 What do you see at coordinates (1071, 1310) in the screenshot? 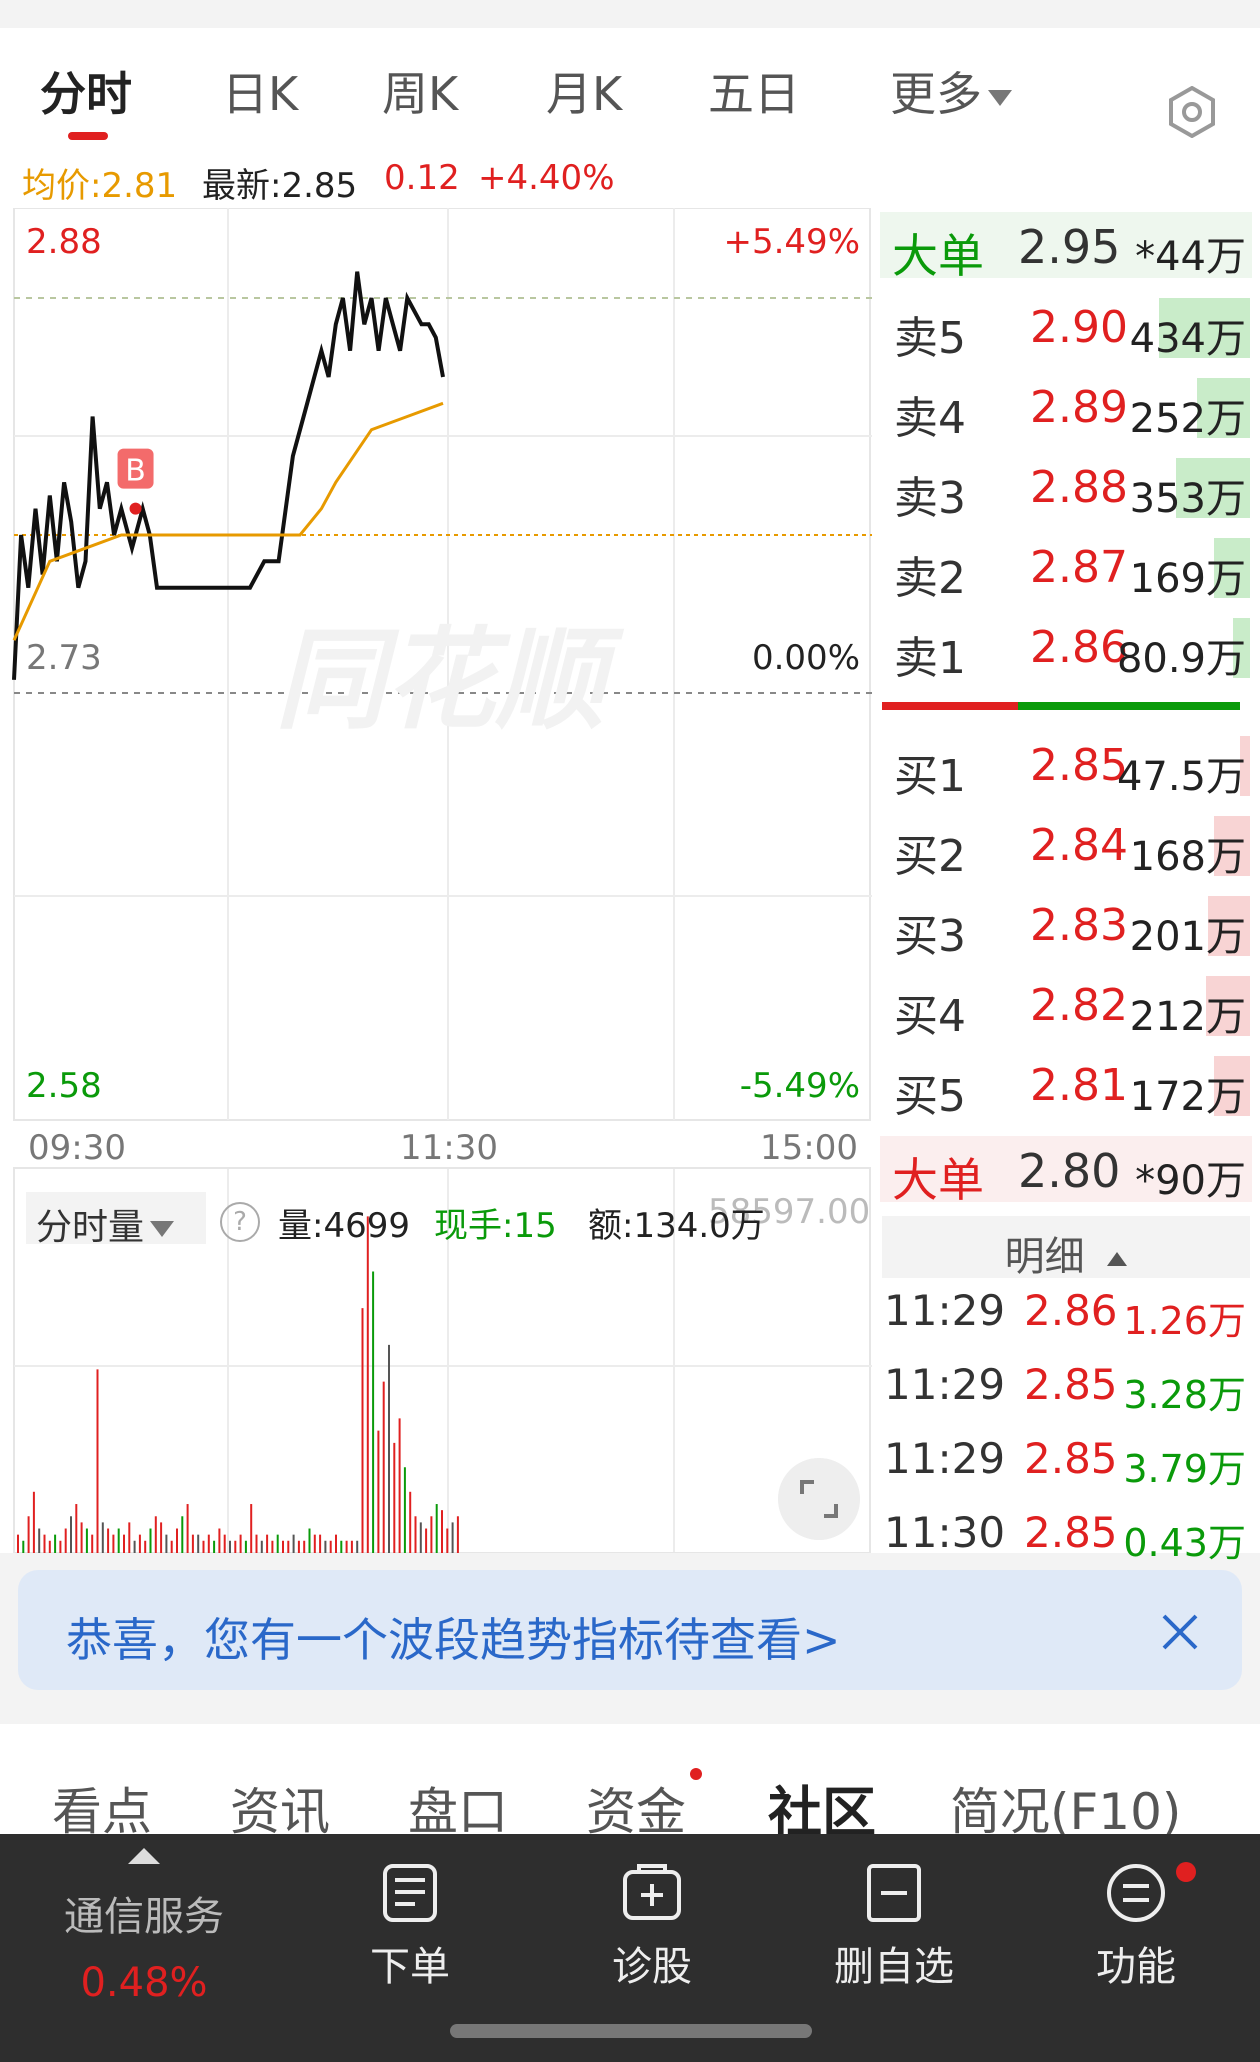
I see `tick-price: 2.86` at bounding box center [1071, 1310].